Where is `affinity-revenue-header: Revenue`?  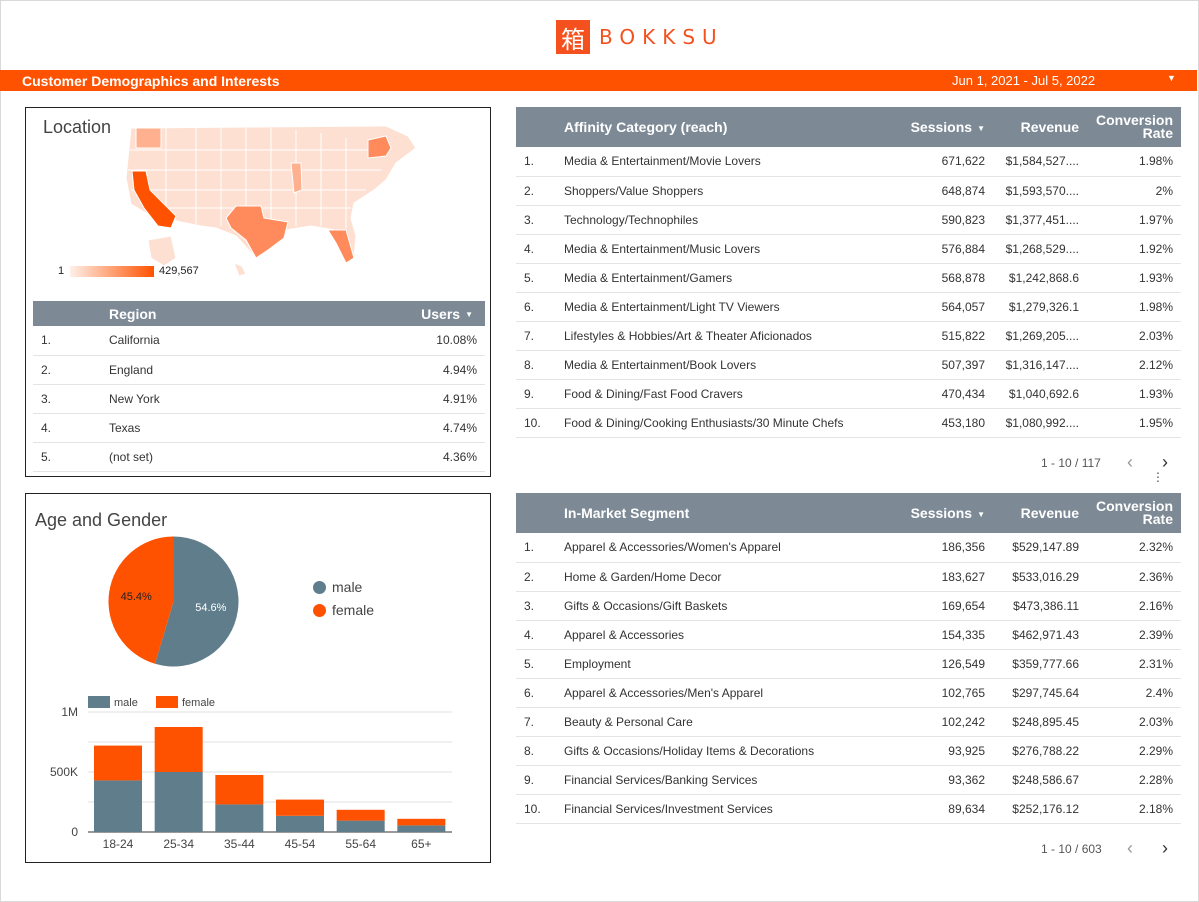 affinity-revenue-header: Revenue is located at coordinates (1040, 127).